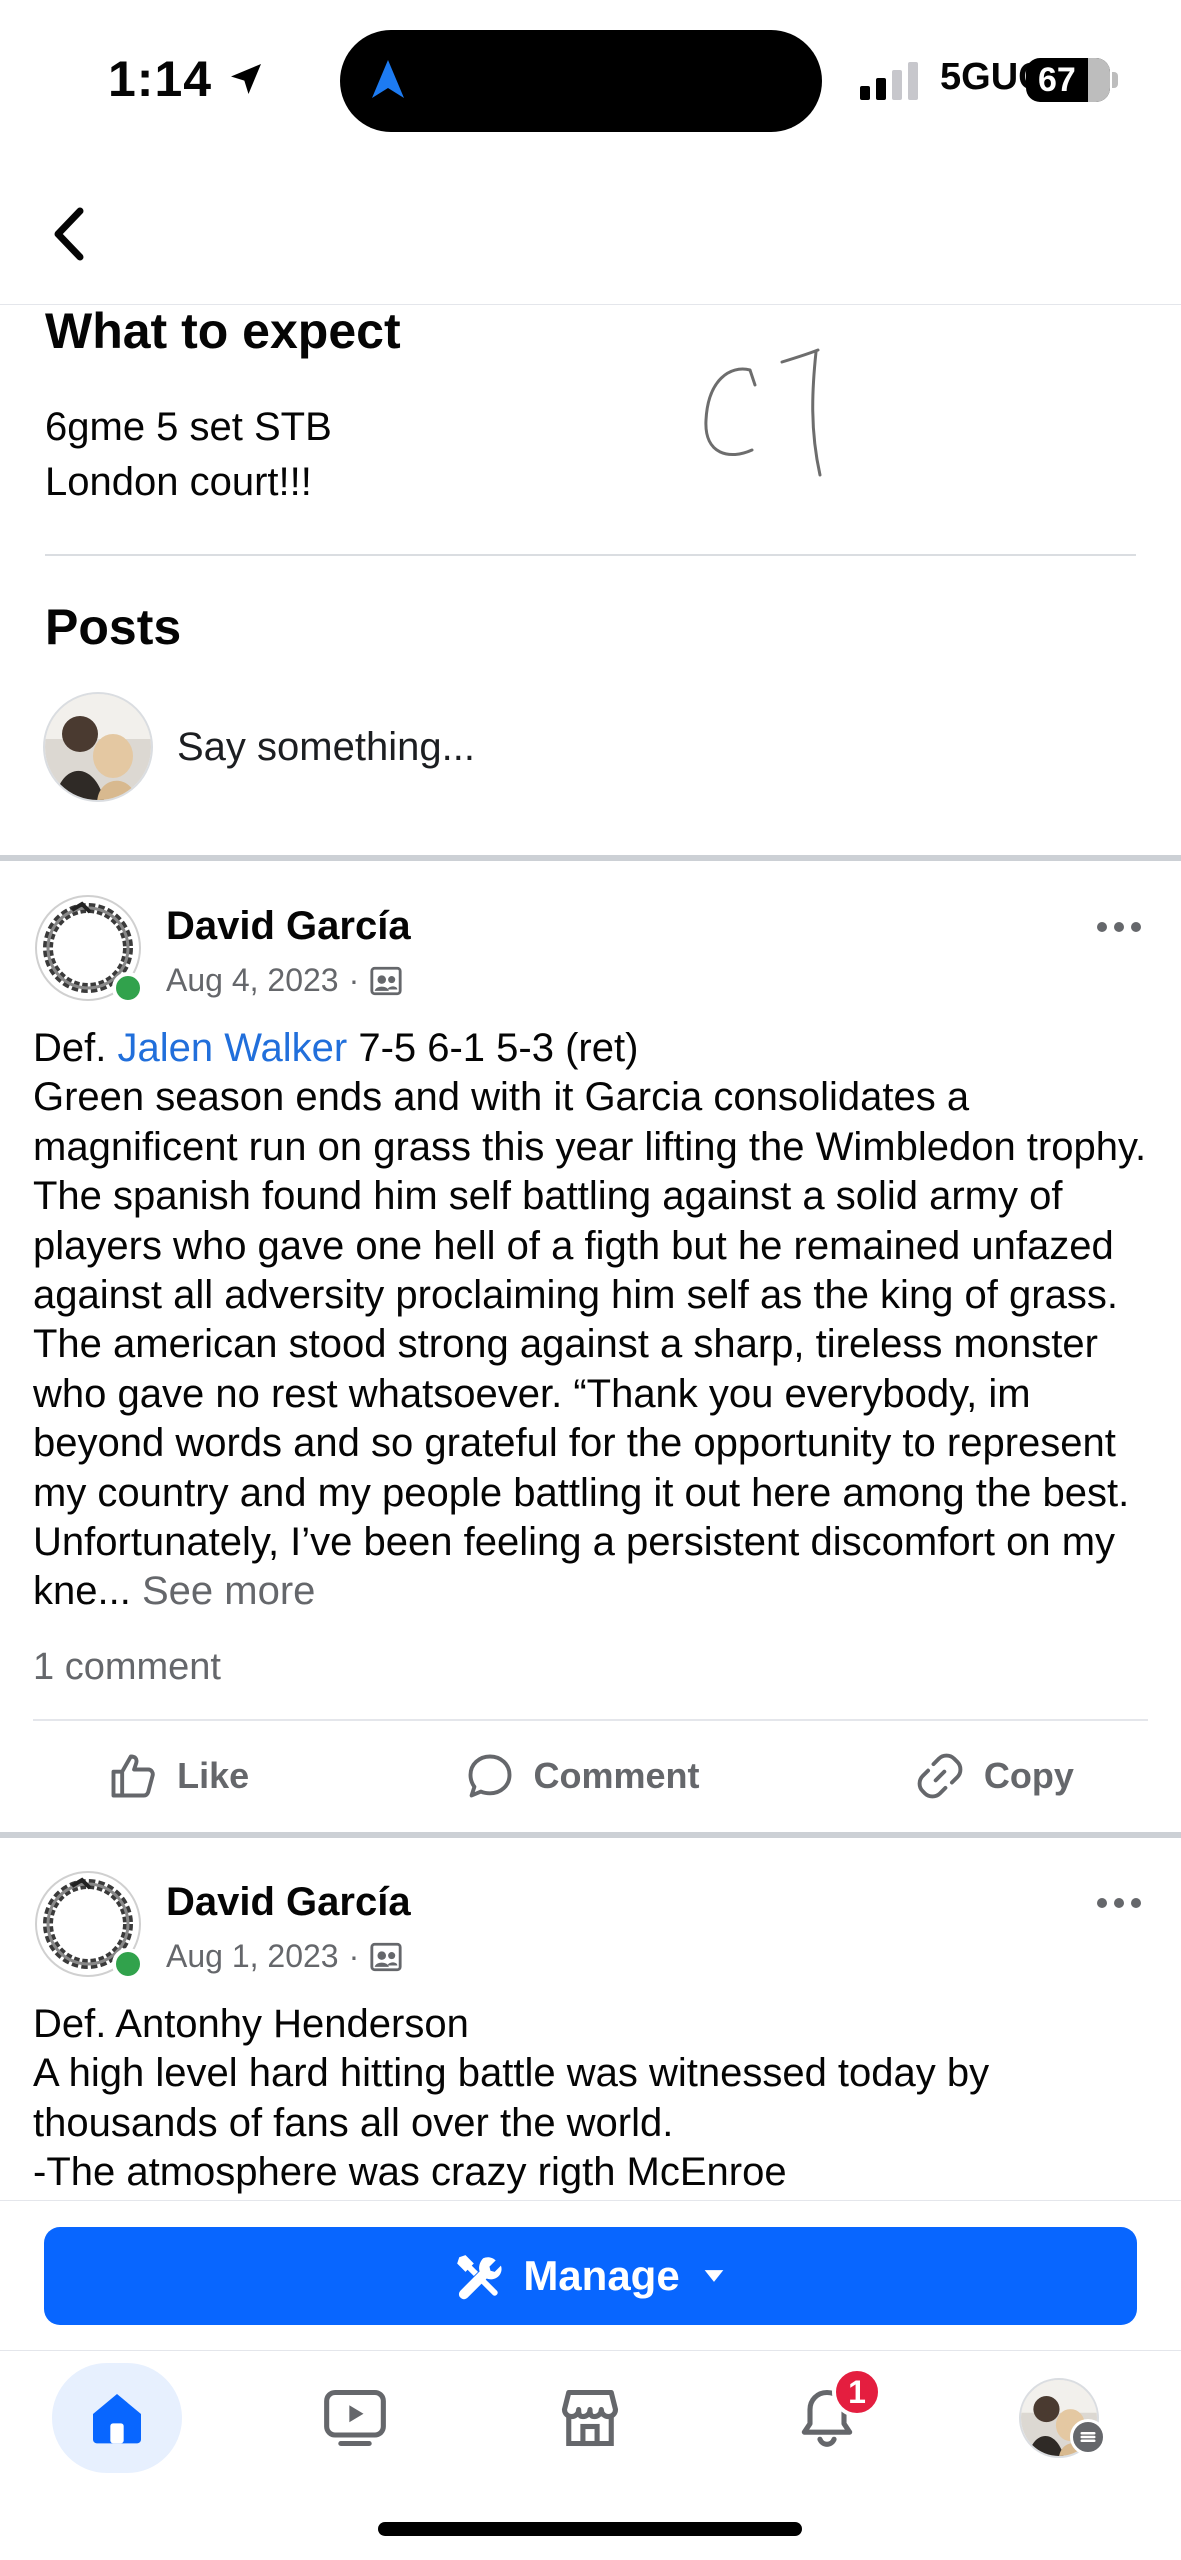  What do you see at coordinates (75, 1048) in the screenshot?
I see `result-prefix: Def.` at bounding box center [75, 1048].